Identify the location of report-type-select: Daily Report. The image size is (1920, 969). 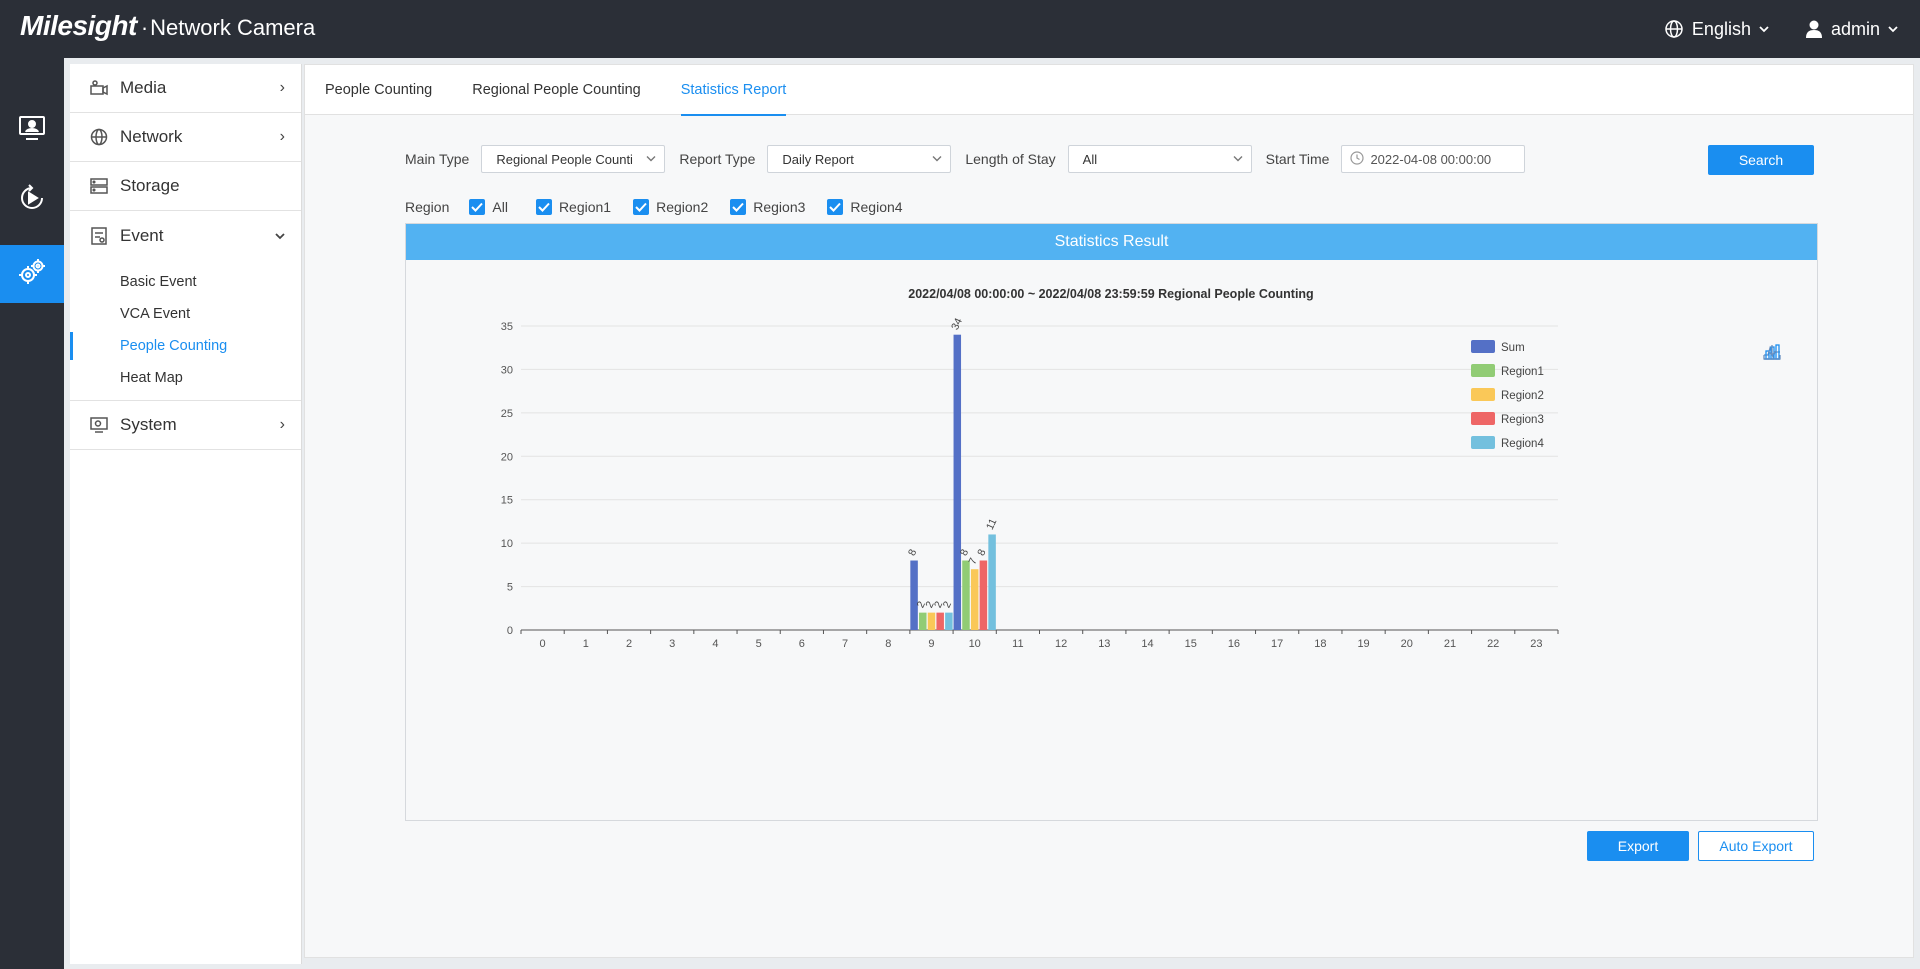
(859, 159).